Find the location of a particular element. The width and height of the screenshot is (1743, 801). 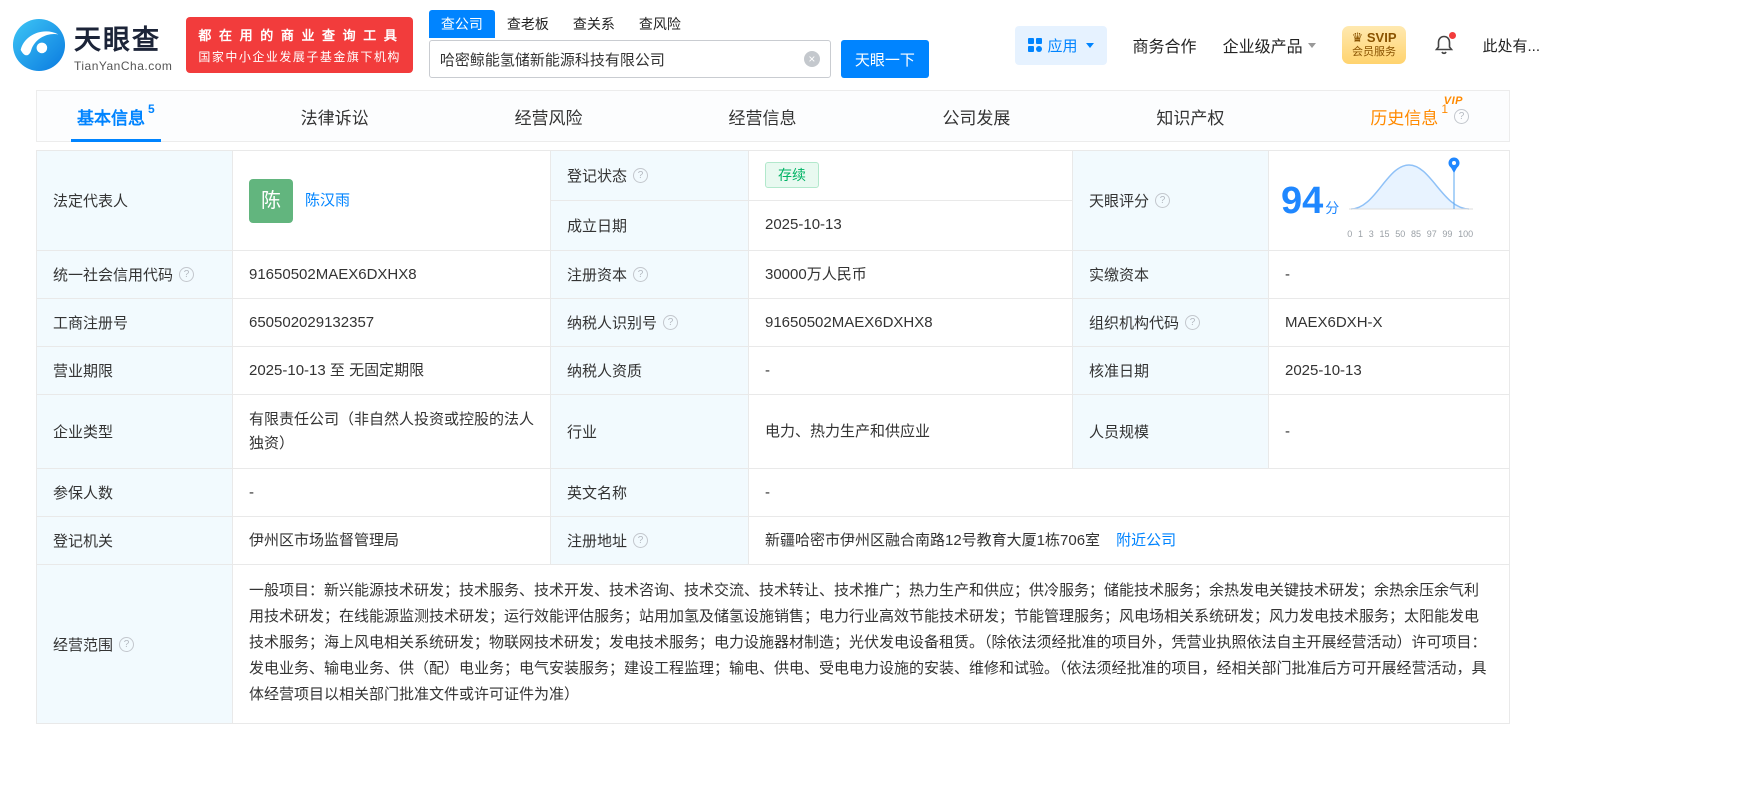

search-tab-boss: 查老板 is located at coordinates (528, 24).